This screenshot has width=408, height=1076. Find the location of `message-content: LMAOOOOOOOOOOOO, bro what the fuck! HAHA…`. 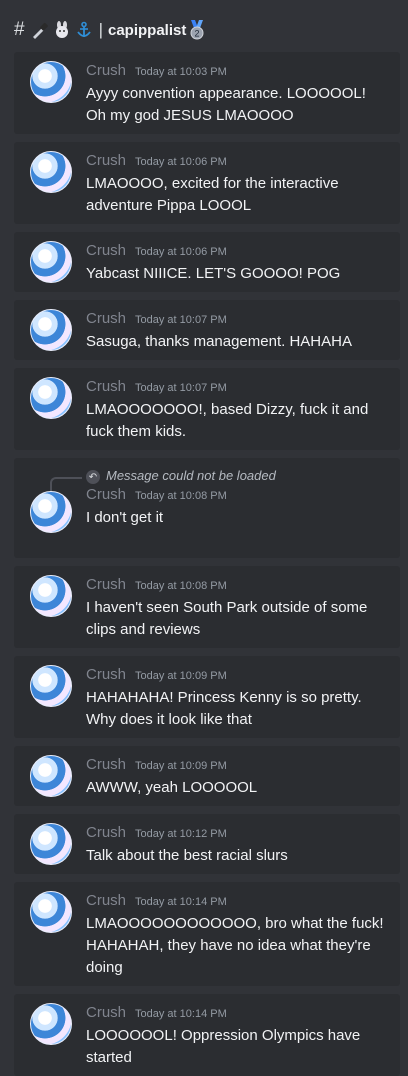

message-content: LMAOOOOOOOOOOOO, bro what the fuck! HAHA… is located at coordinates (235, 945).